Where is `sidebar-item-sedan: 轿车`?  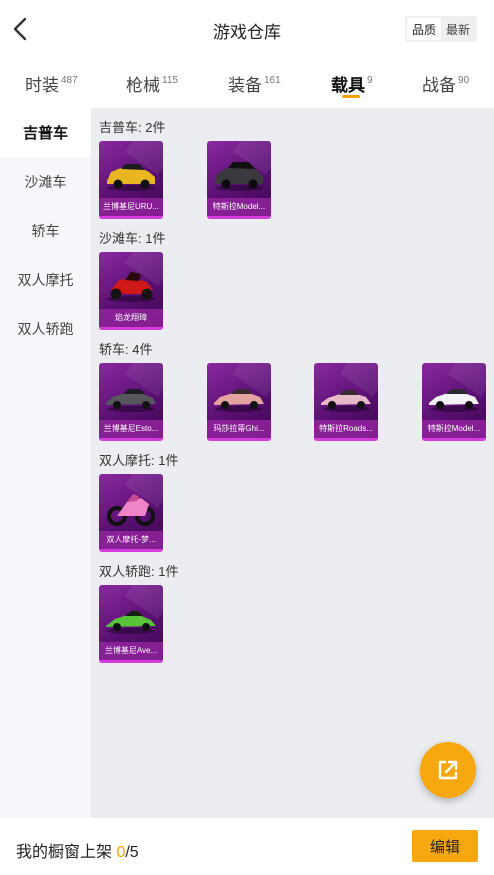 sidebar-item-sedan: 轿车 is located at coordinates (45, 230).